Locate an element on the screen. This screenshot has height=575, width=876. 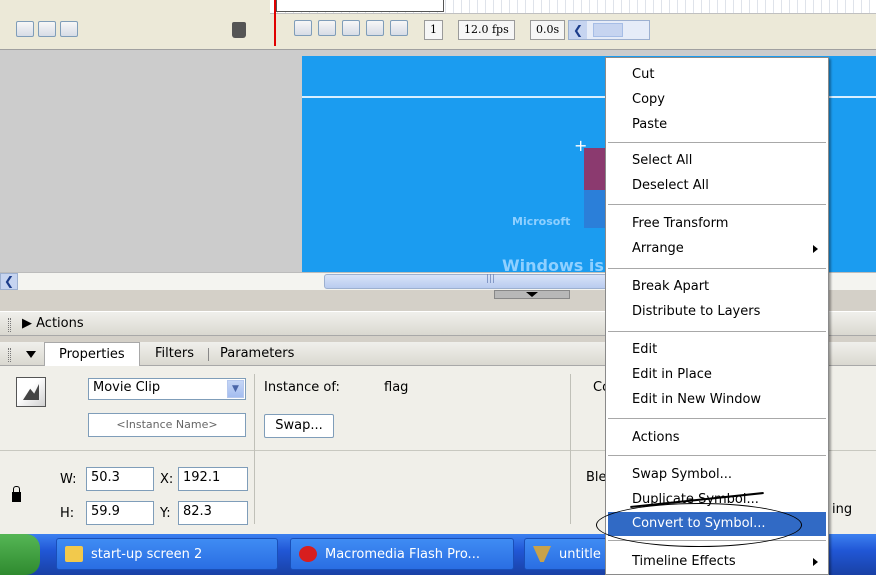
modify-onion-markers-icon is located at coordinates (399, 28).